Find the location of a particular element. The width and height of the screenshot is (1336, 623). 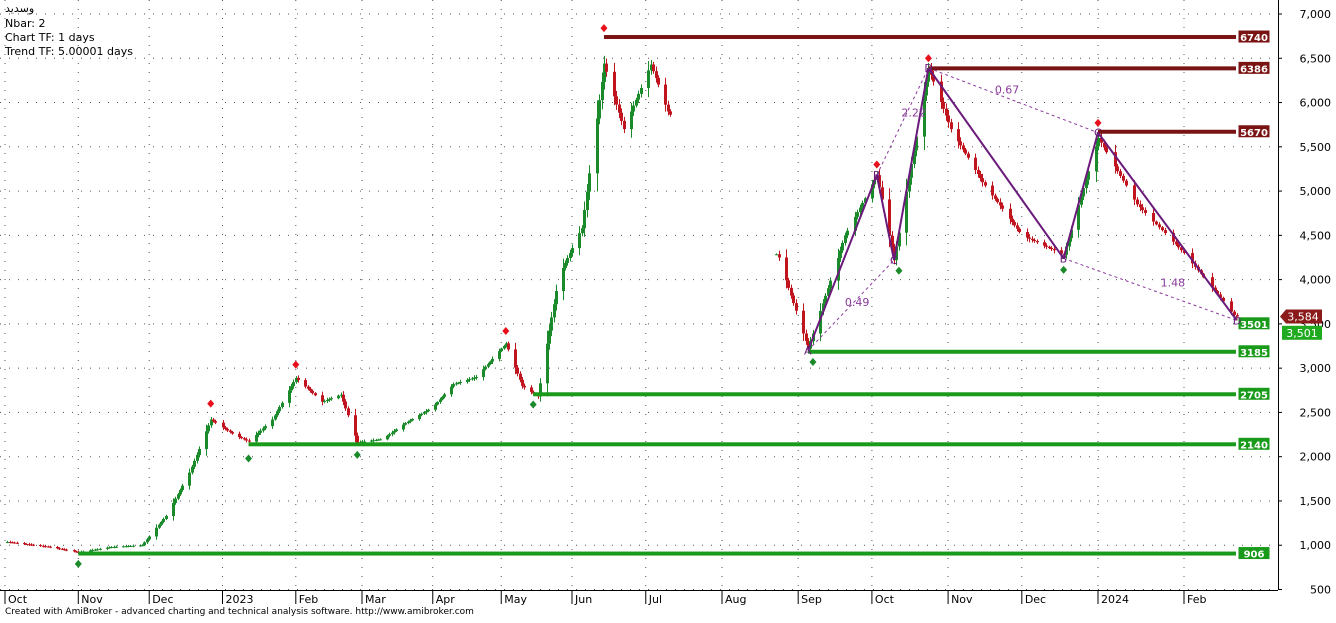

x-tick-label: Oct is located at coordinates (885, 599).